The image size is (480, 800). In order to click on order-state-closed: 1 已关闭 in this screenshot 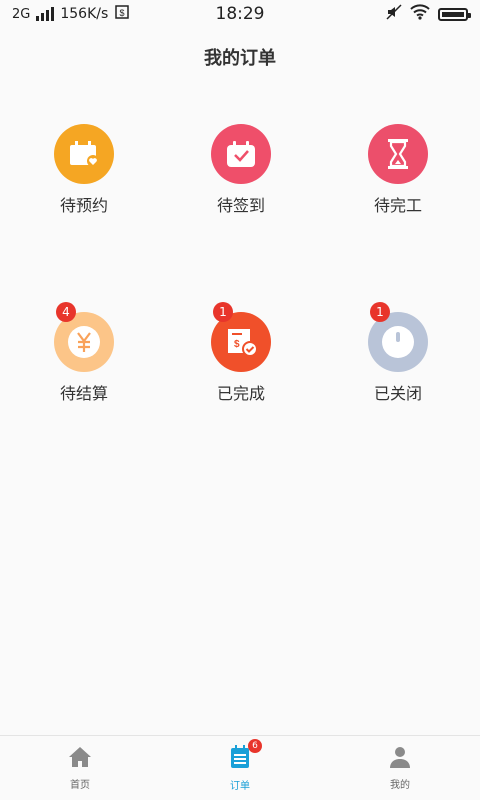, I will do `click(398, 353)`.